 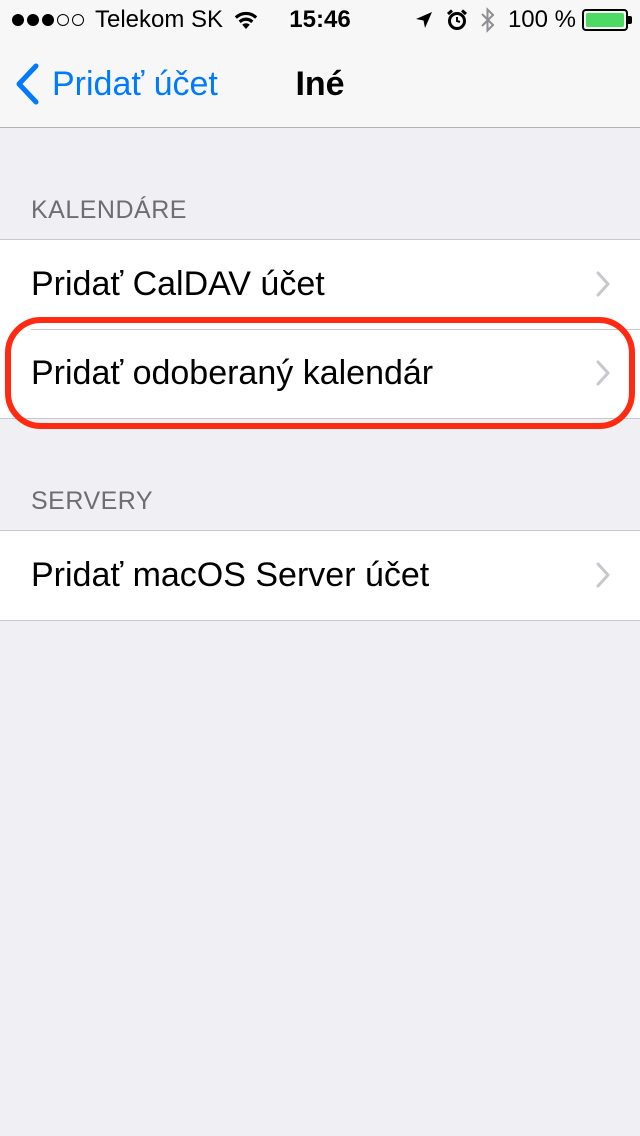 I want to click on add-caldav-account-row: Pridať CalDAV účet, so click(x=320, y=284).